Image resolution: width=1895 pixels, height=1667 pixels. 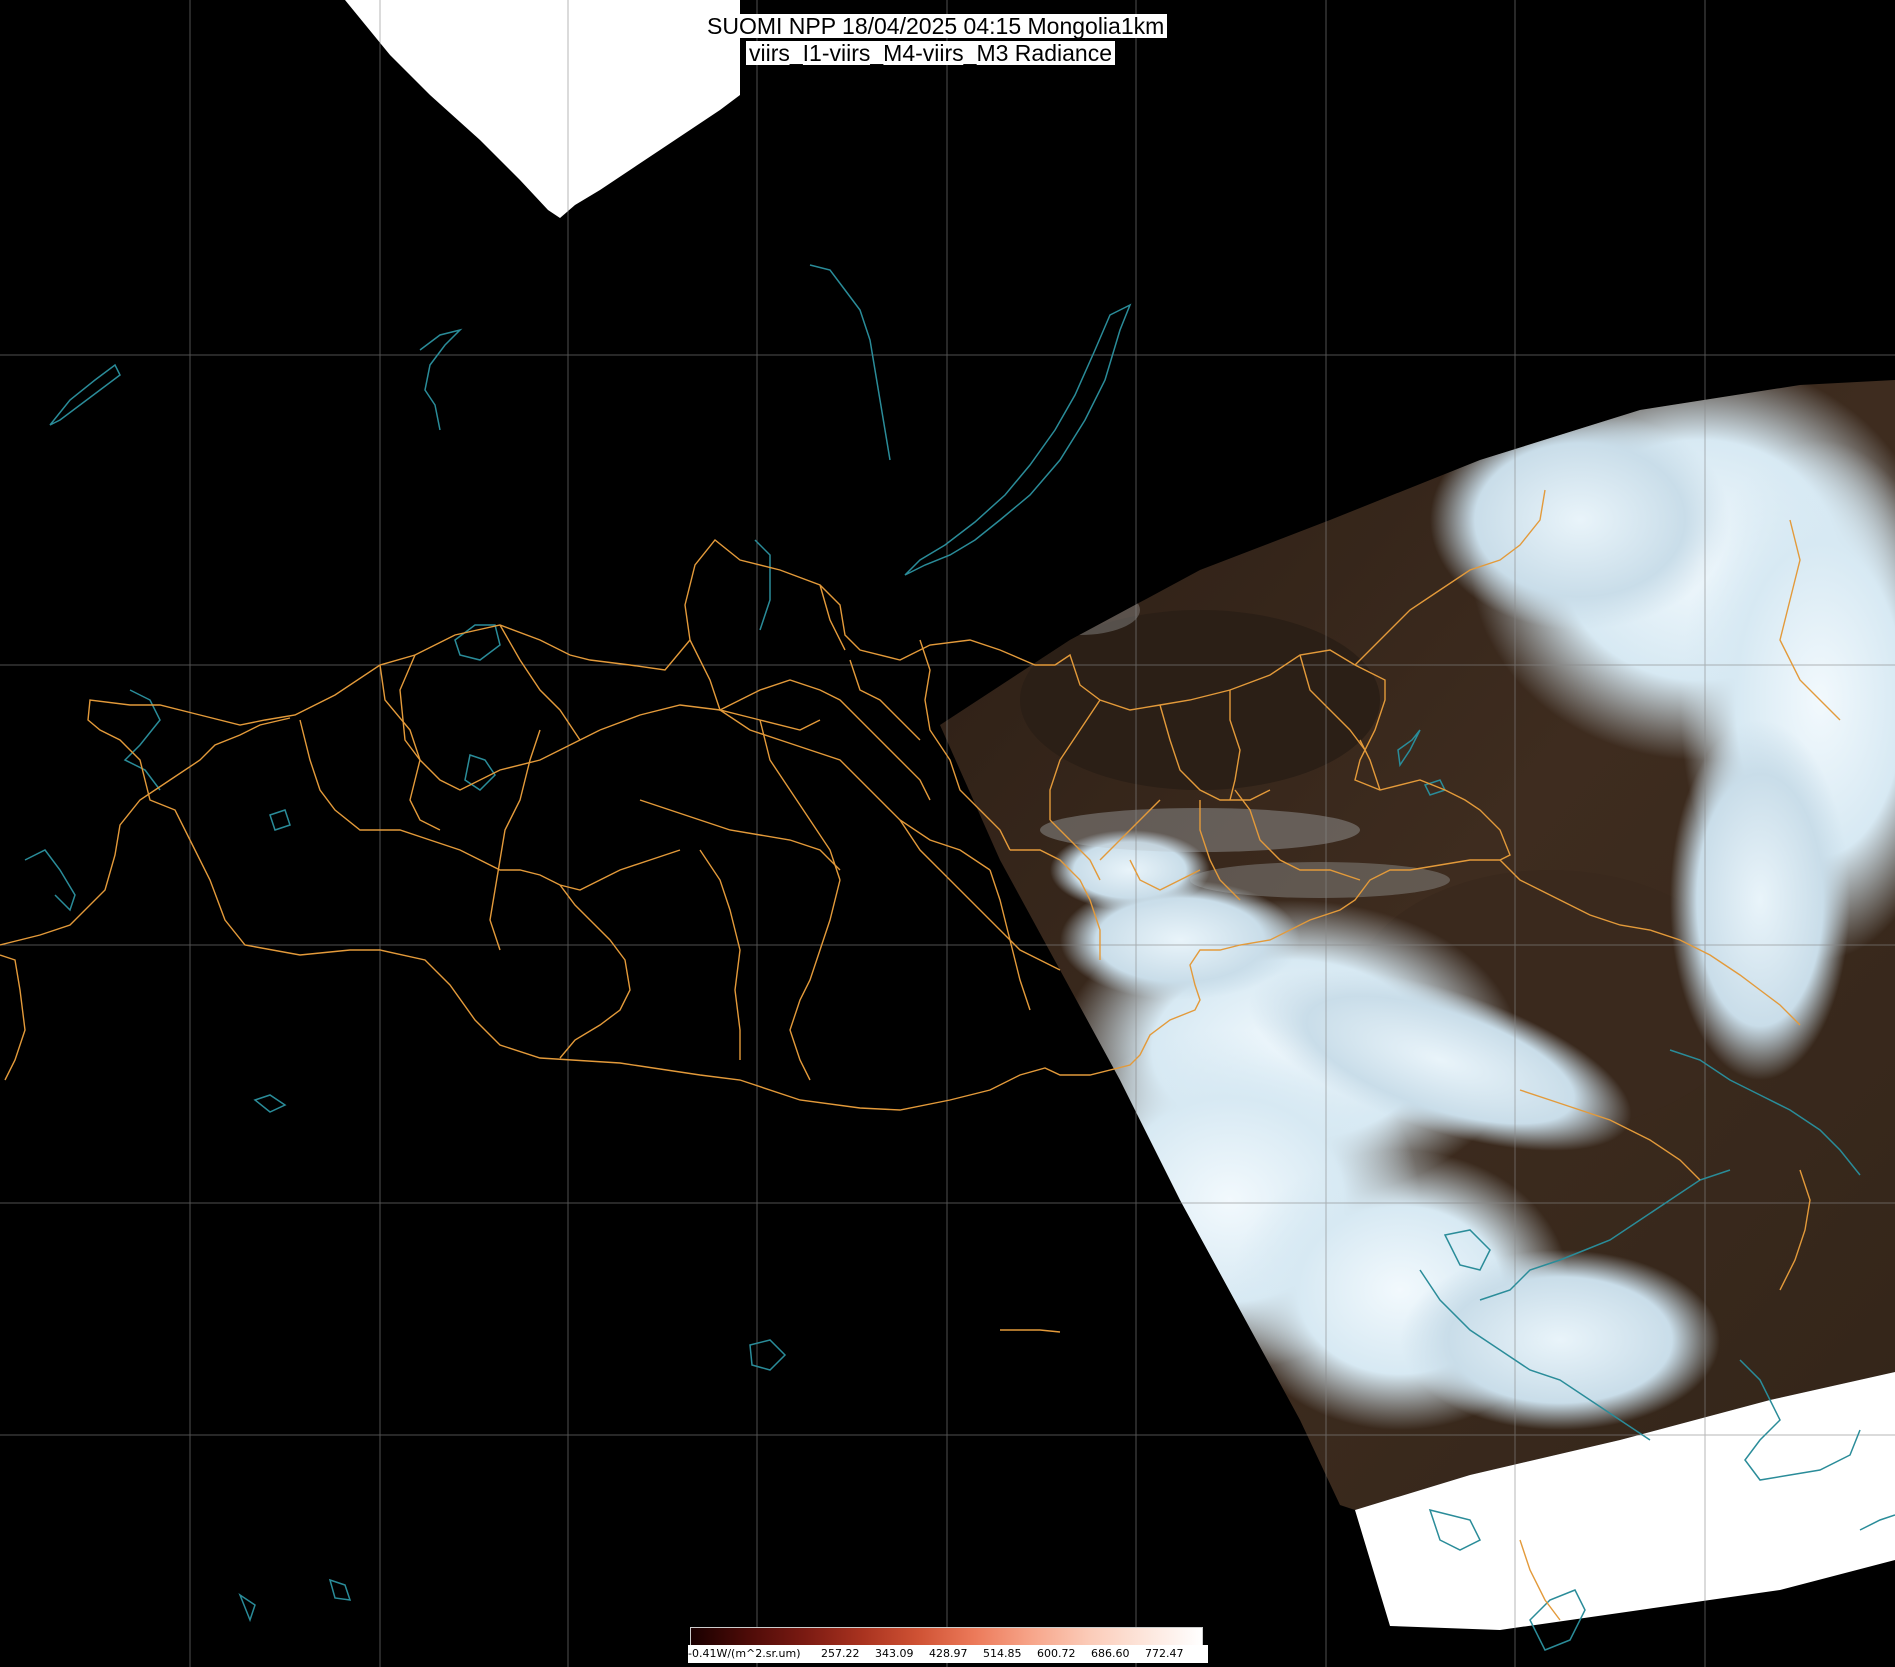 I want to click on map-title: SUOMI NPP 18/04/2025 04:15 Mongolia1km, so click(x=936, y=26).